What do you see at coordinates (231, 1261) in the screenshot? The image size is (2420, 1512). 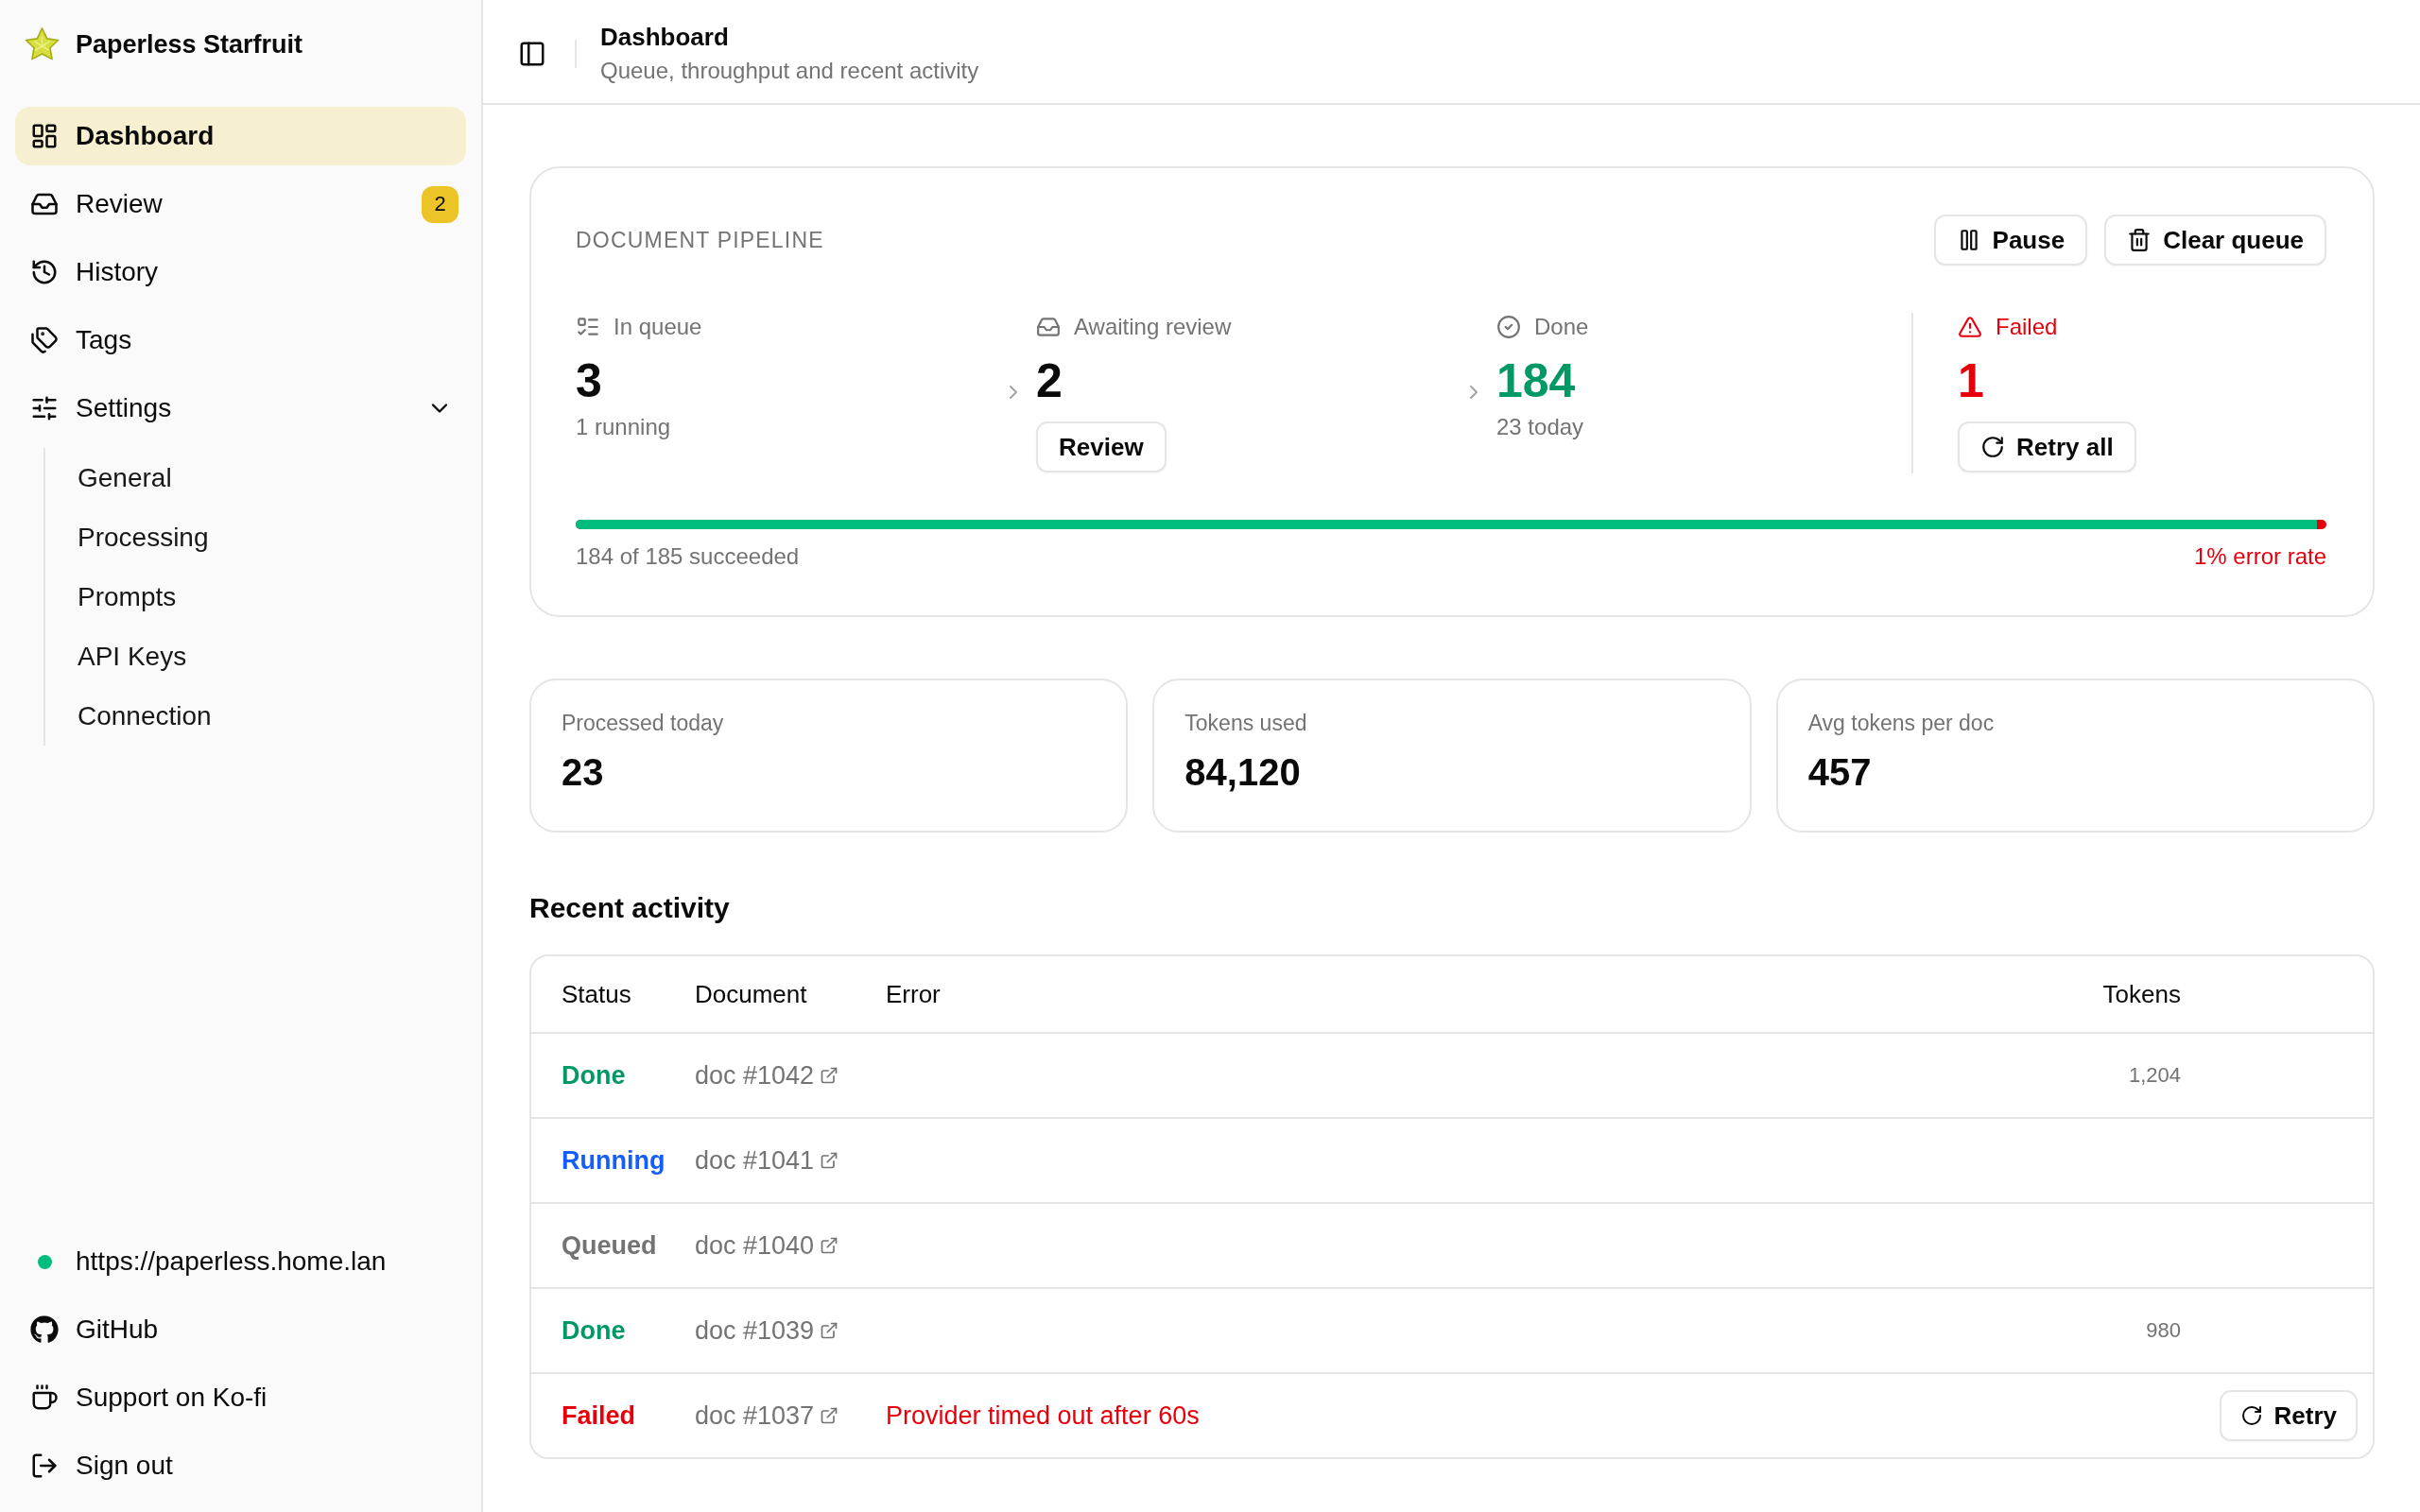 I see `server-url: https://paperless.home.lan` at bounding box center [231, 1261].